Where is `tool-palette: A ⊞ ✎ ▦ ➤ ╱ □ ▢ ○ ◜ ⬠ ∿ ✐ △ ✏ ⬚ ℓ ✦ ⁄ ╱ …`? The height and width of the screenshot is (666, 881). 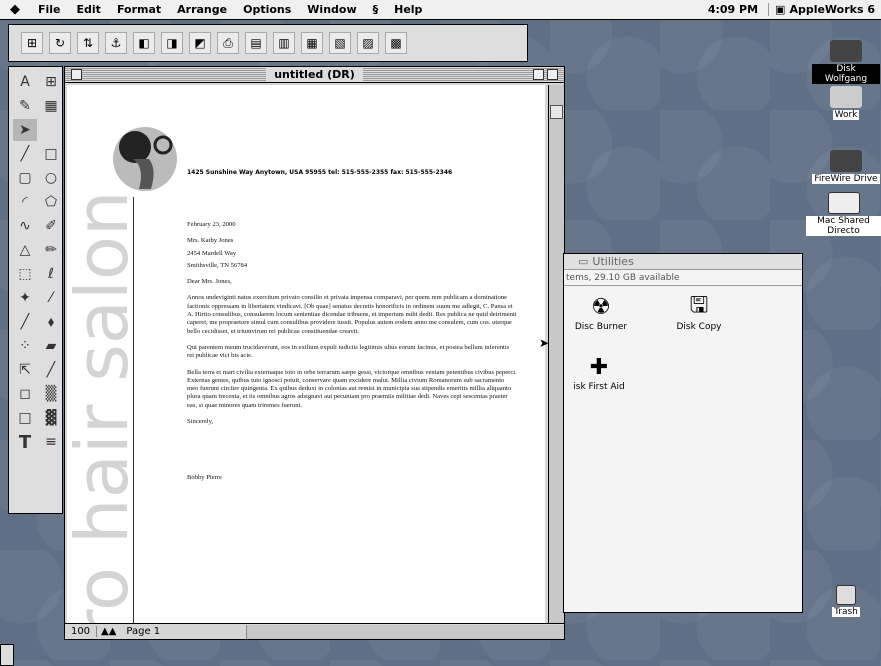 tool-palette: A ⊞ ✎ ▦ ➤ ╱ □ ▢ ○ ◜ ⬠ ∿ ✐ △ ✏ ⬚ ℓ ✦ ⁄ ╱ … is located at coordinates (35, 290).